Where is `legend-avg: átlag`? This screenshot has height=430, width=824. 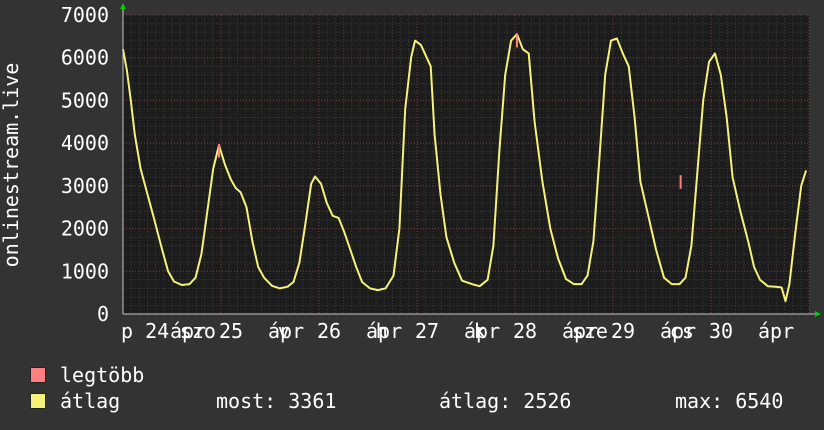 legend-avg: átlag is located at coordinates (75, 401).